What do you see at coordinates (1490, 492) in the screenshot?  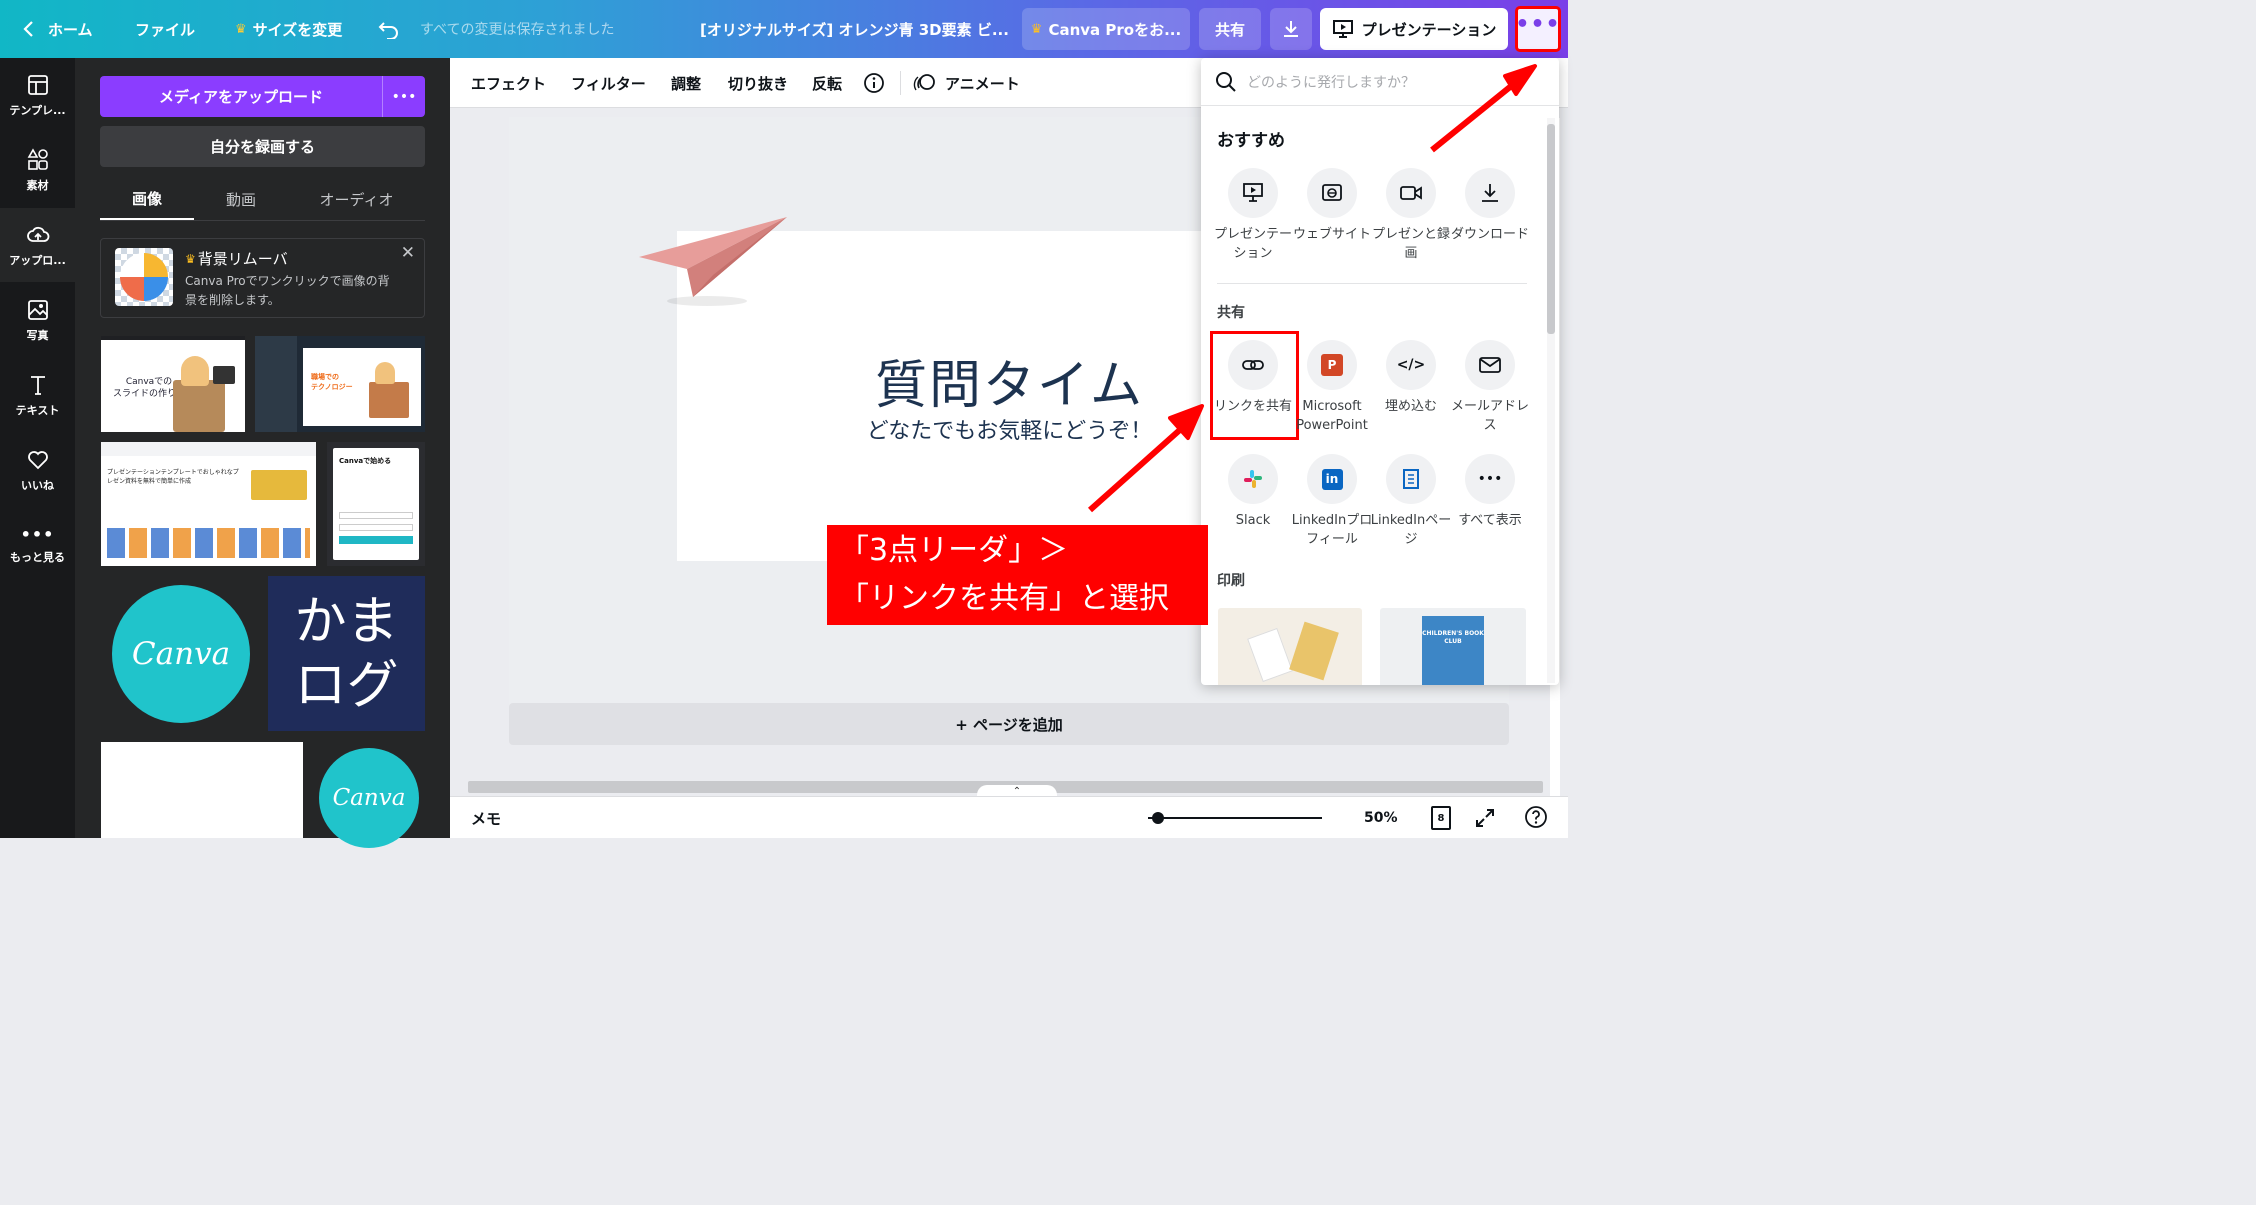 I see `option-see-all: ••• すべて表示` at bounding box center [1490, 492].